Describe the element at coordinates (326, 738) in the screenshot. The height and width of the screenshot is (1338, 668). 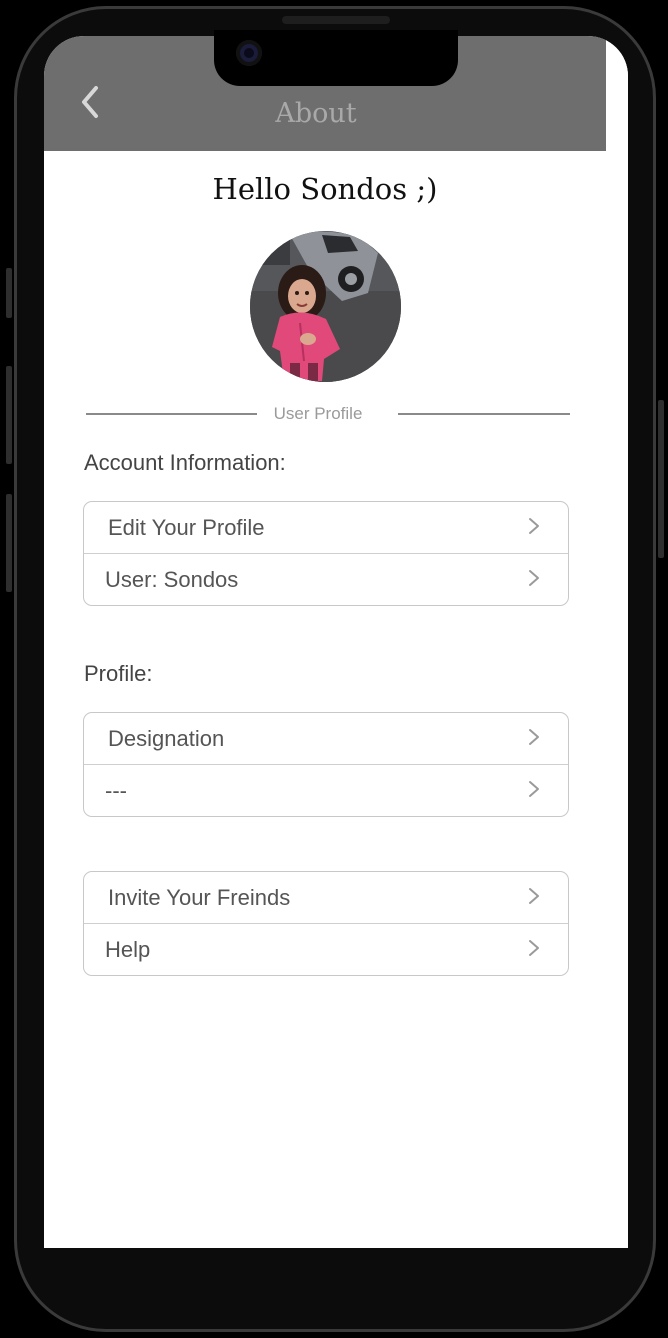
I see `designation-row: Designation` at that location.